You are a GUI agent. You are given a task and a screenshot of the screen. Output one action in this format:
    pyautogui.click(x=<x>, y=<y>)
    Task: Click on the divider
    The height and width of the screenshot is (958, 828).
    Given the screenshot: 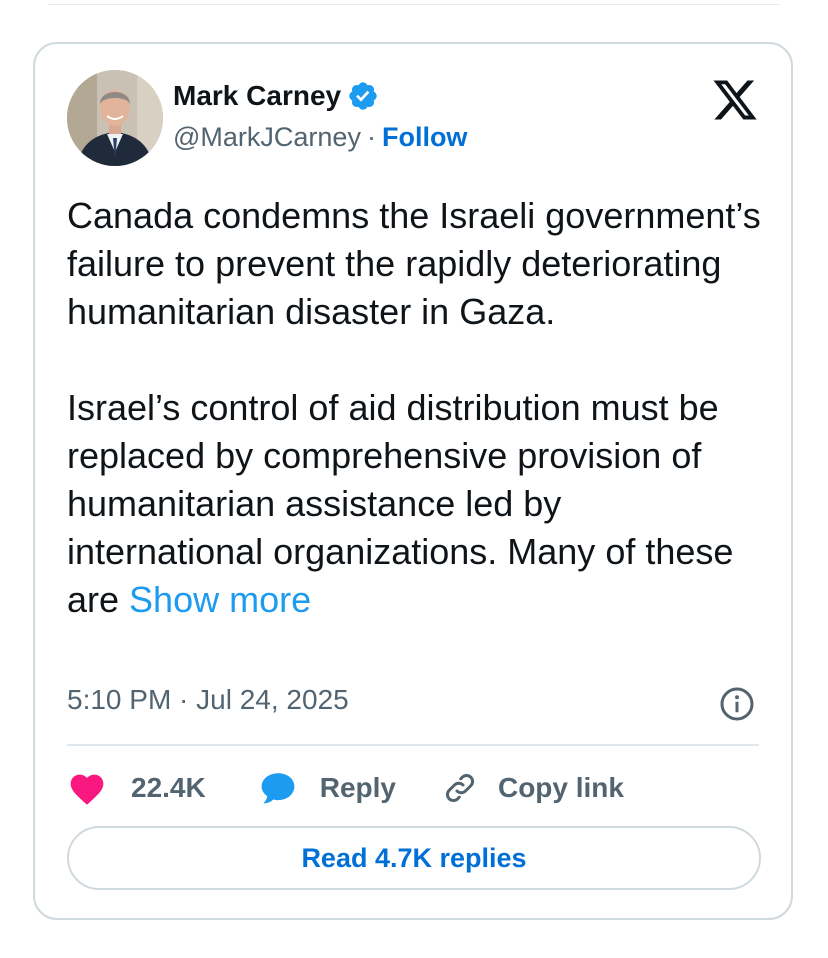 What is the action you would take?
    pyautogui.click(x=413, y=745)
    